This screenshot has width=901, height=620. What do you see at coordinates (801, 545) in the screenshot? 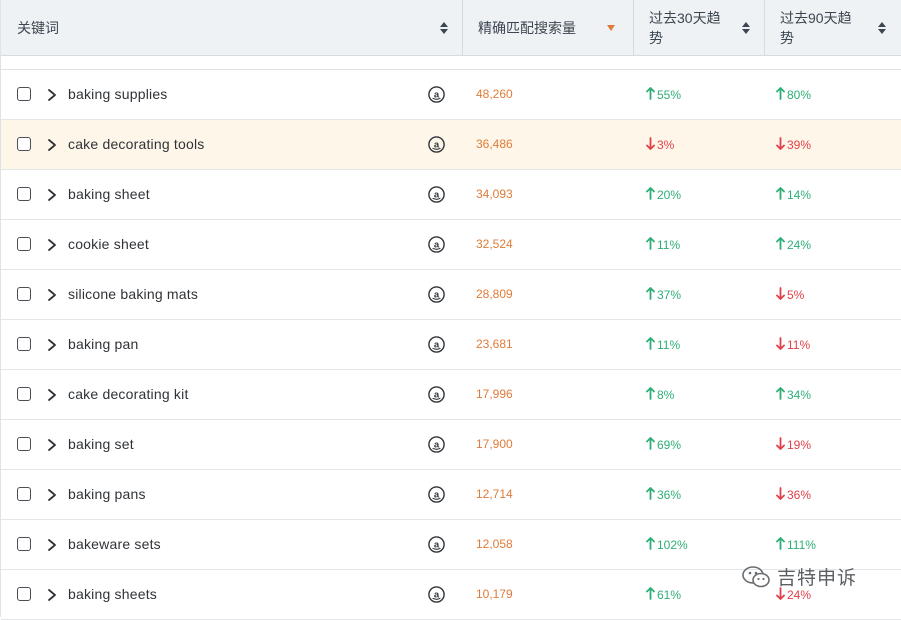
I see `trend-90d-value: 111%` at bounding box center [801, 545].